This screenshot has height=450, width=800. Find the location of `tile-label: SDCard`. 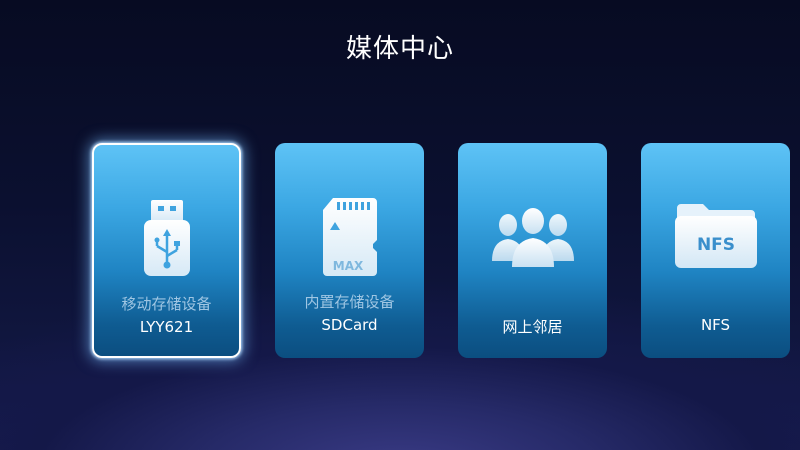

tile-label: SDCard is located at coordinates (349, 325).